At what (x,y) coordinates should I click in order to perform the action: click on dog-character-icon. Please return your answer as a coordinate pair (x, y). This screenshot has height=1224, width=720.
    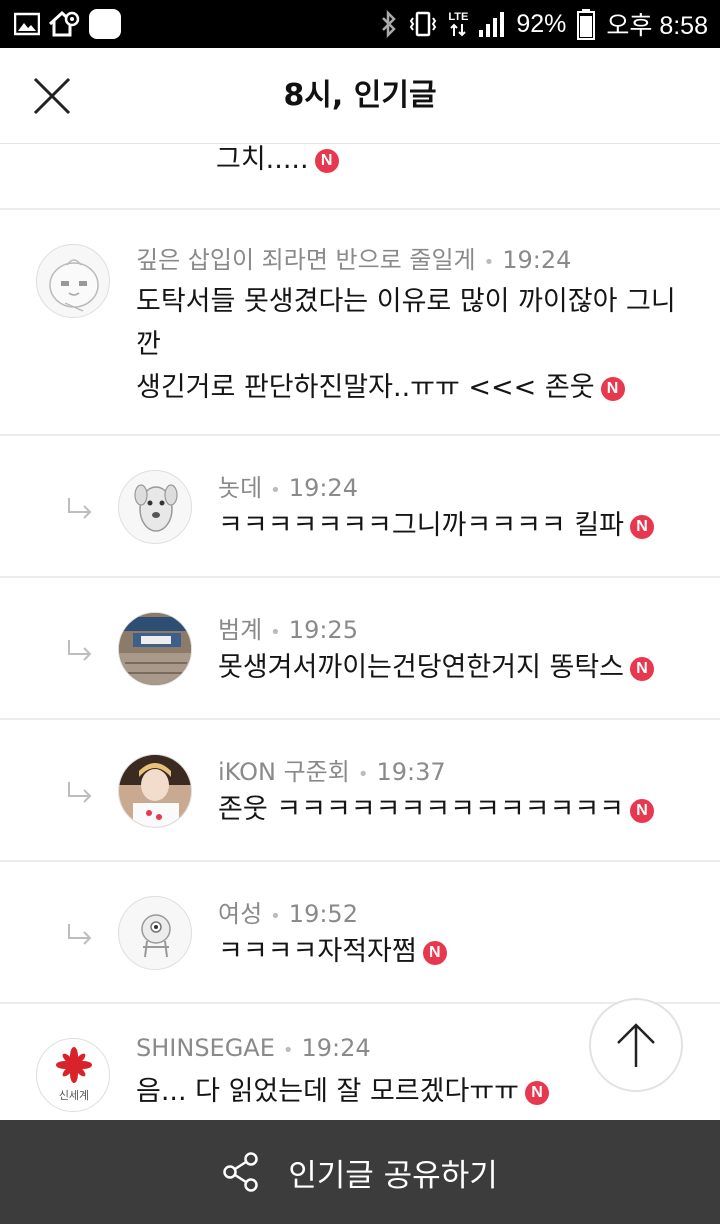
    Looking at the image, I should click on (156, 508).